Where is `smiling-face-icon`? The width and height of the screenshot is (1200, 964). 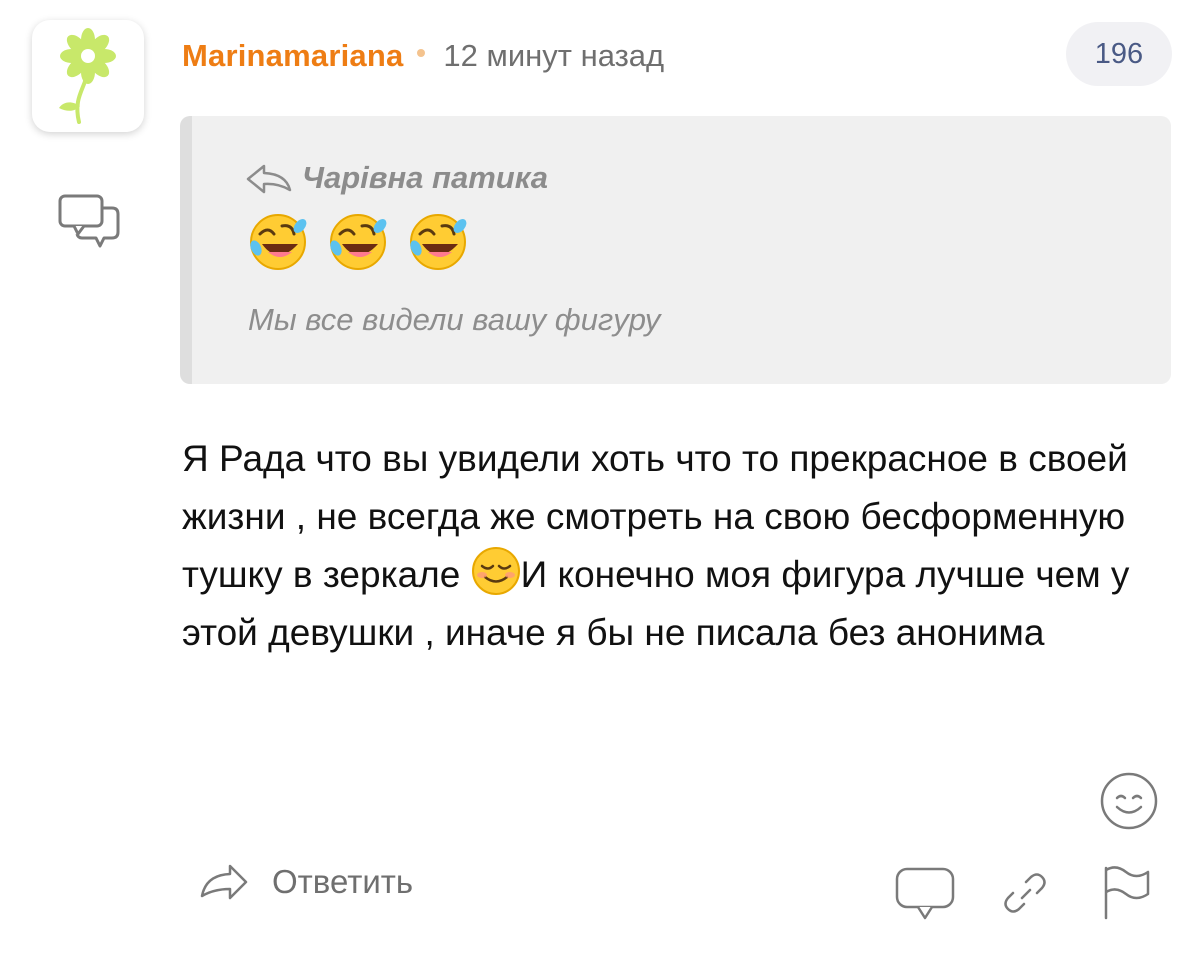 smiling-face-icon is located at coordinates (495, 571).